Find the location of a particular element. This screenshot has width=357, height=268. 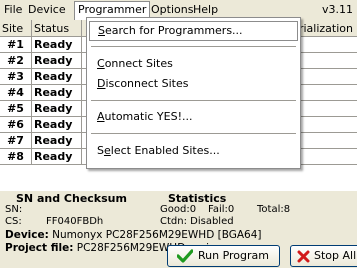

menu-options: Options is located at coordinates (172, 9).